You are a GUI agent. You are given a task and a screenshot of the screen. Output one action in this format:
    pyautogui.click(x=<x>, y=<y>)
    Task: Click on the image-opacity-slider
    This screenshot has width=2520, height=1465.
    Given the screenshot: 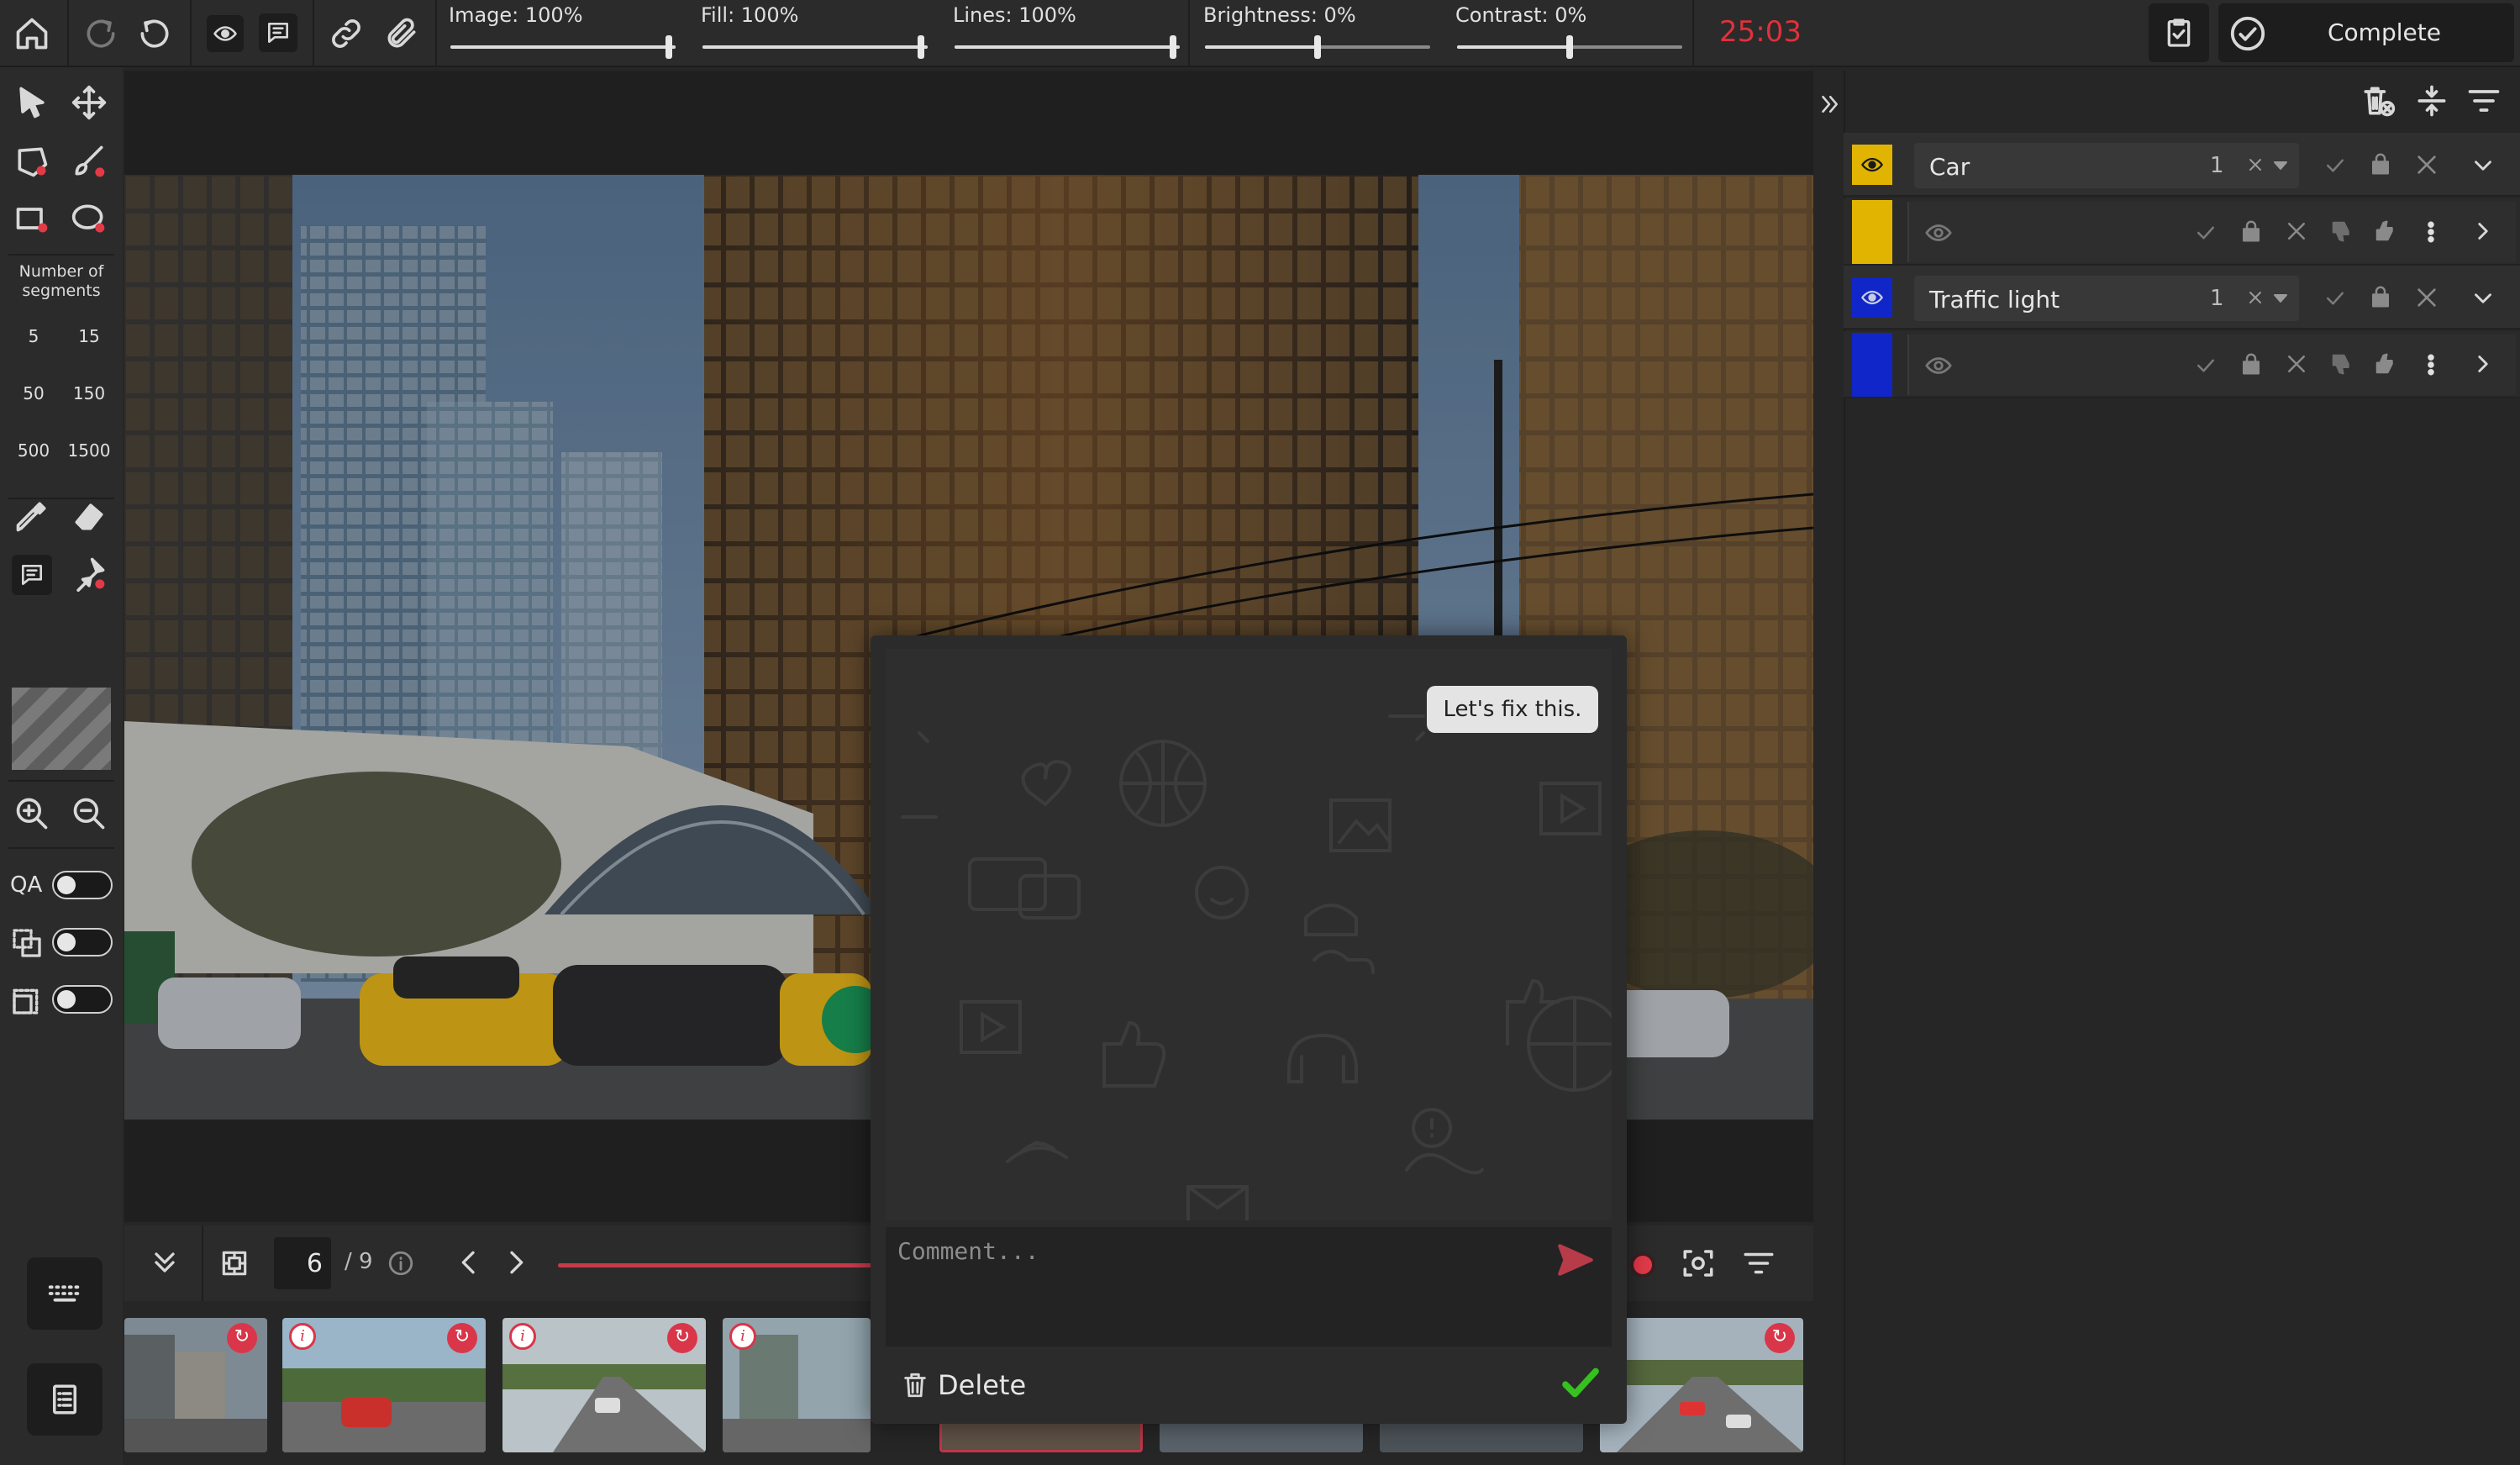 What is the action you would take?
    pyautogui.click(x=563, y=47)
    